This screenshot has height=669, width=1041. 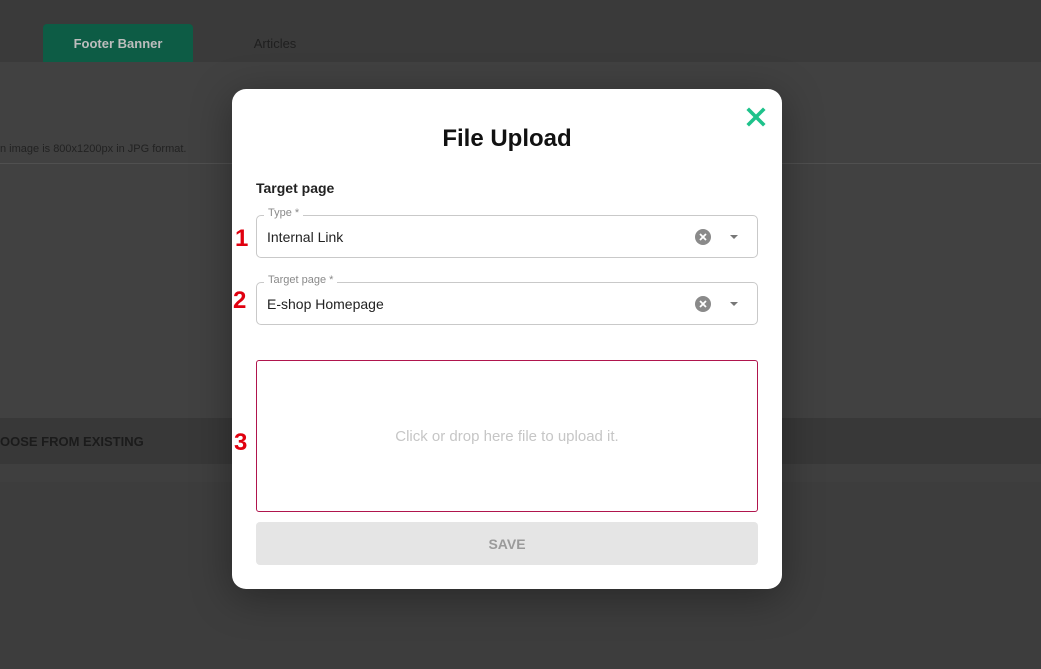 What do you see at coordinates (301, 280) in the screenshot?
I see `target-page-select-label: Target page *` at bounding box center [301, 280].